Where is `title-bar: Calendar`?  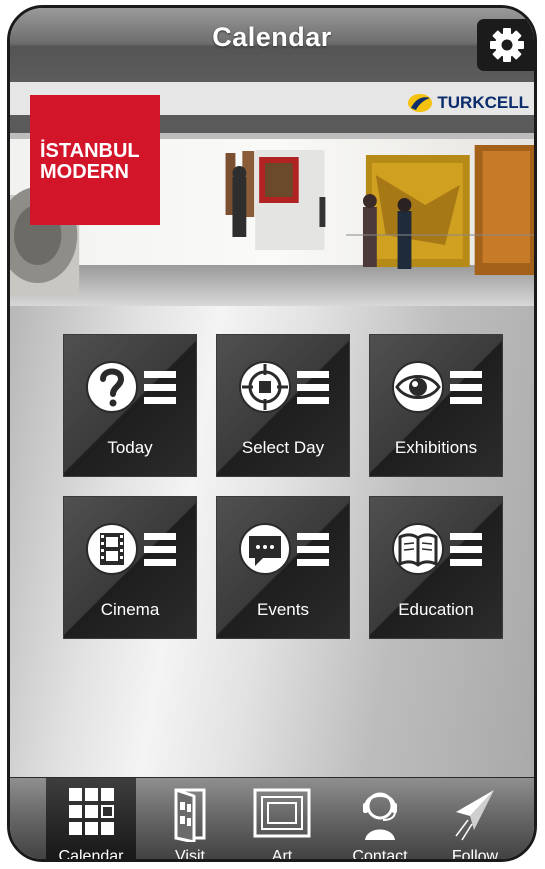 title-bar: Calendar is located at coordinates (272, 45).